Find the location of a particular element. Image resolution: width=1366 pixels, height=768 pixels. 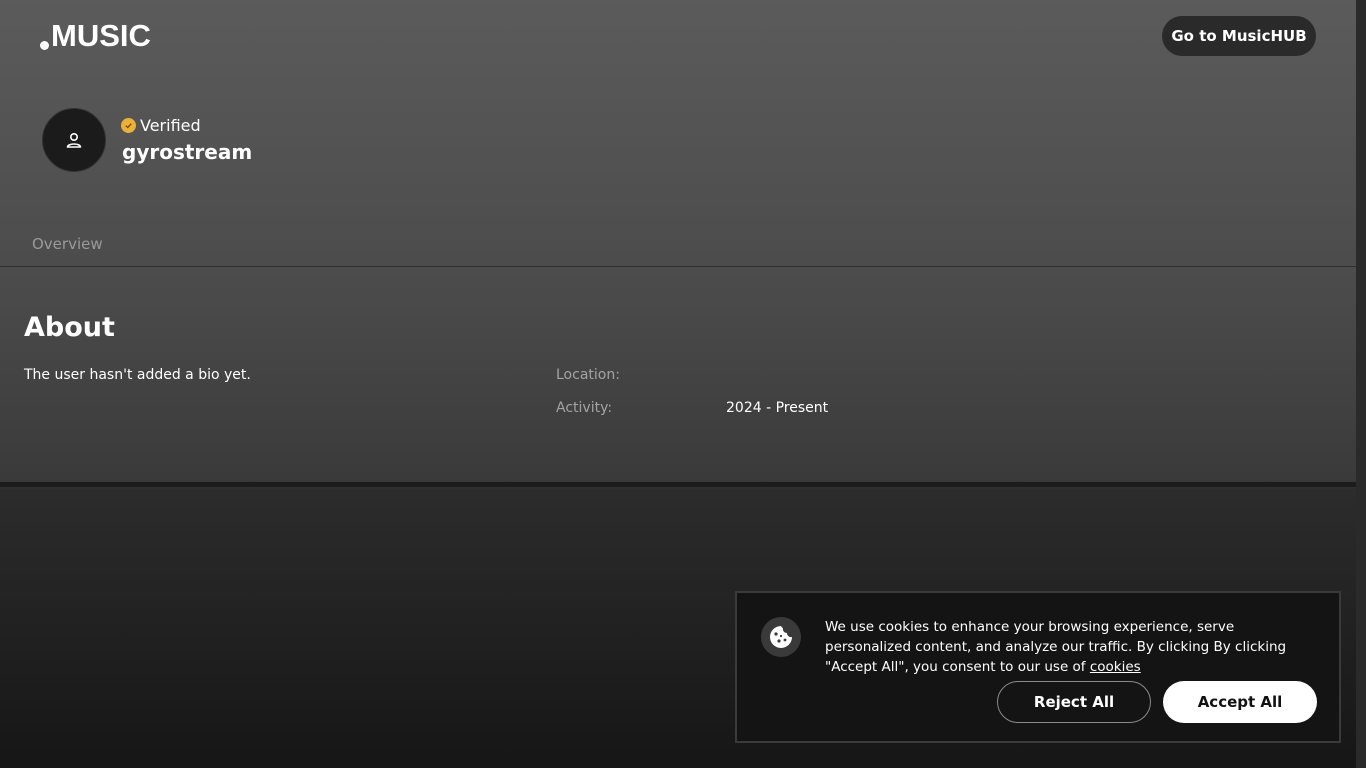

location-label: Location: is located at coordinates (588, 375).